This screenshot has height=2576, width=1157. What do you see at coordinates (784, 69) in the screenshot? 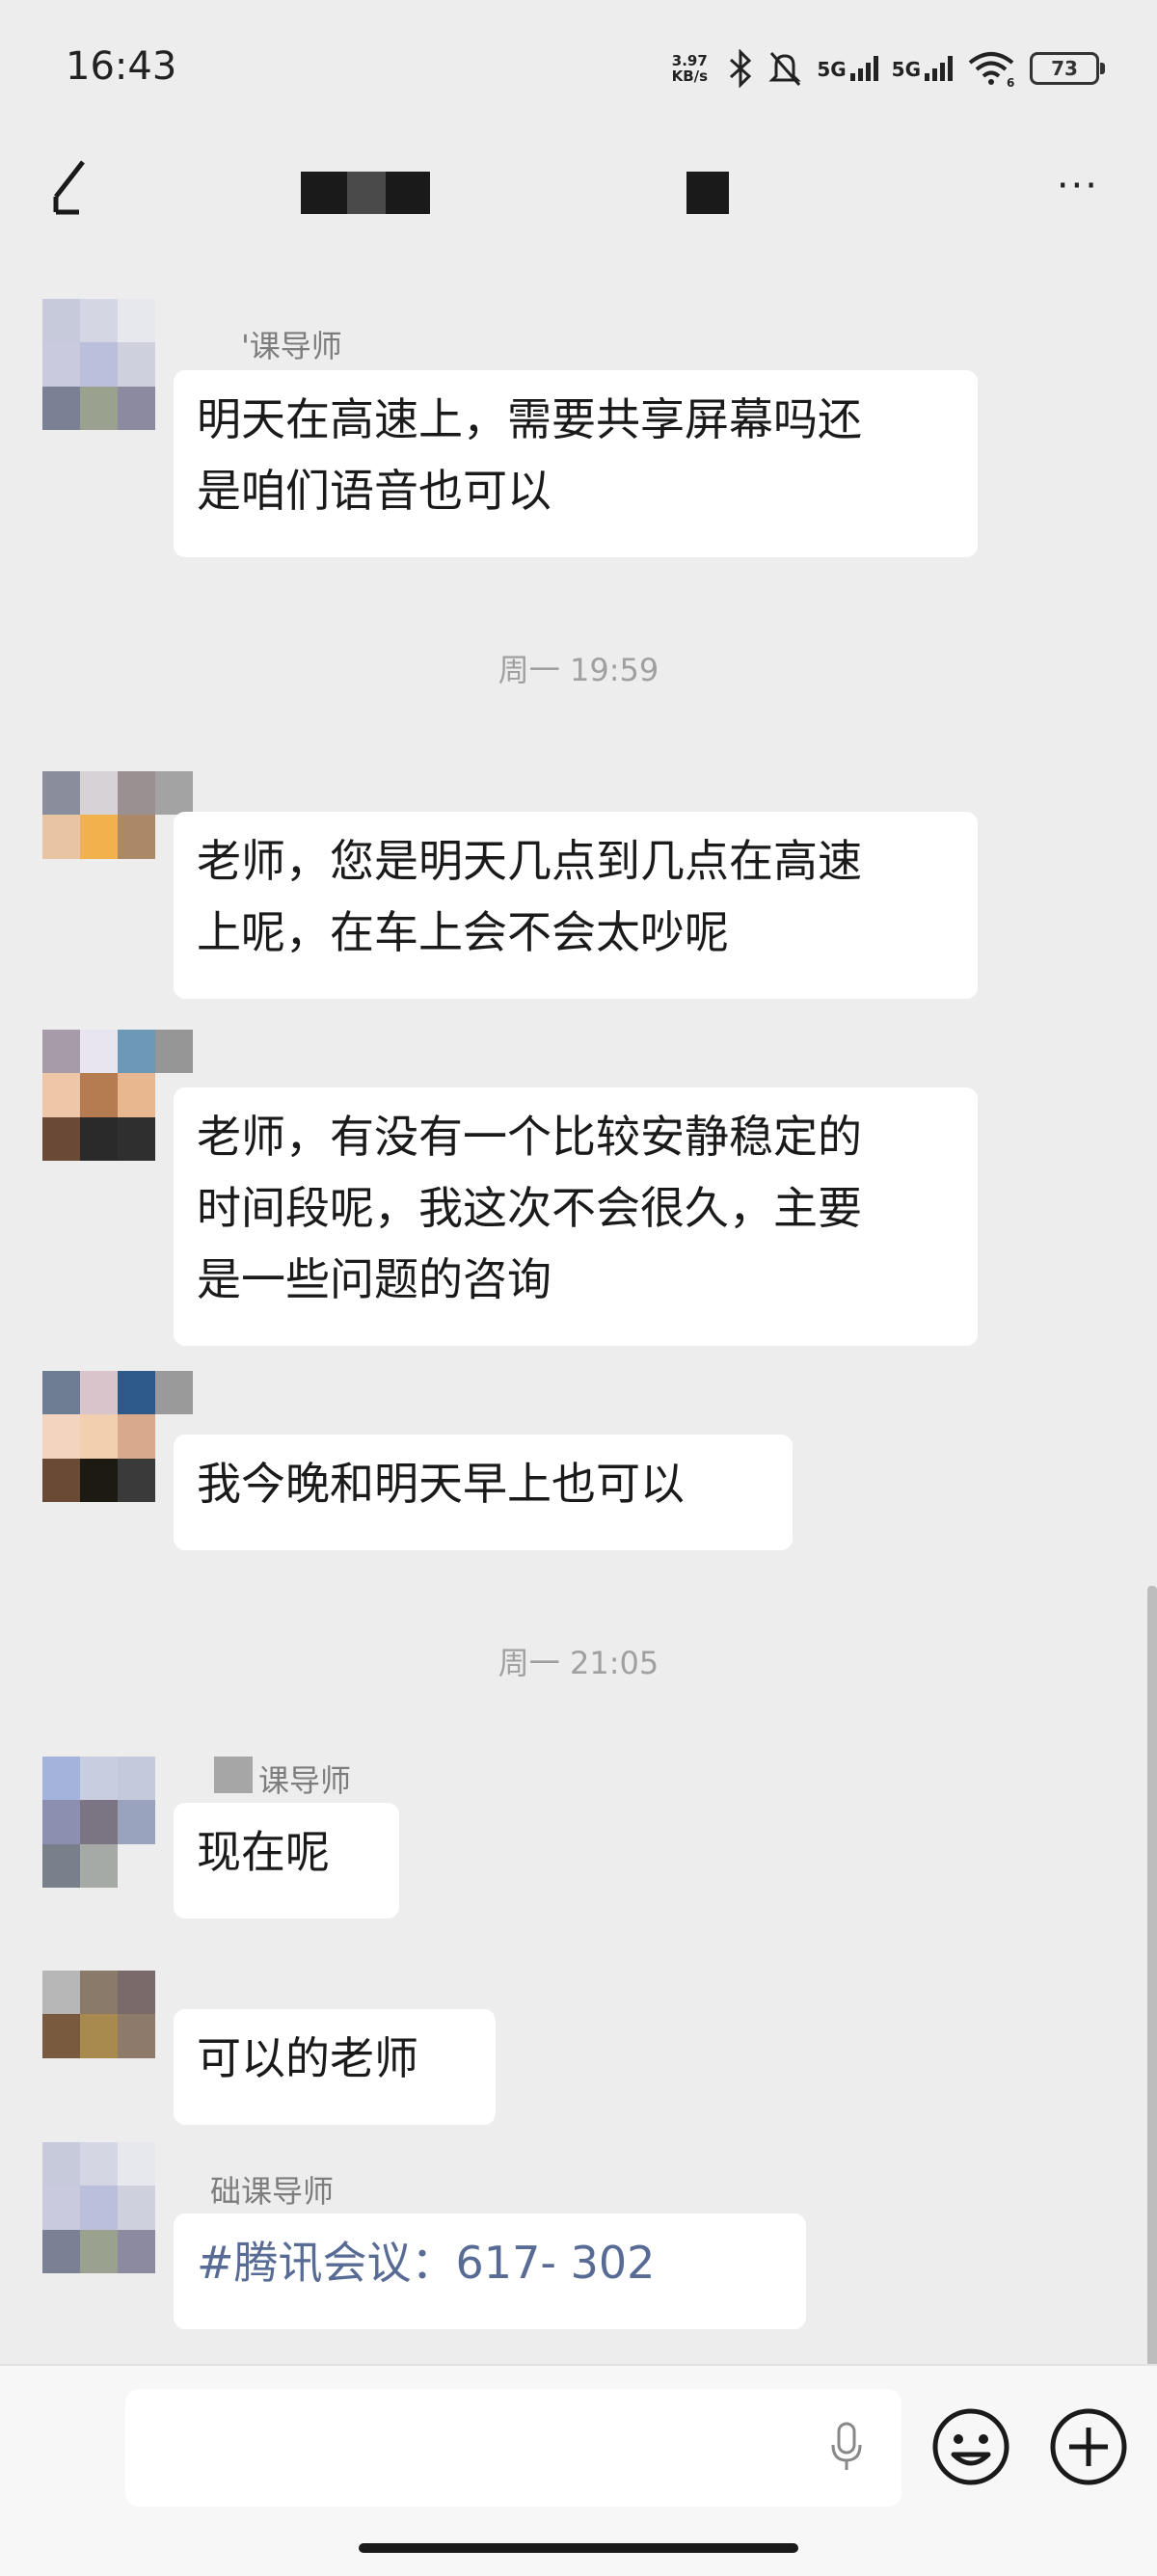
I see `mute-bell-icon` at bounding box center [784, 69].